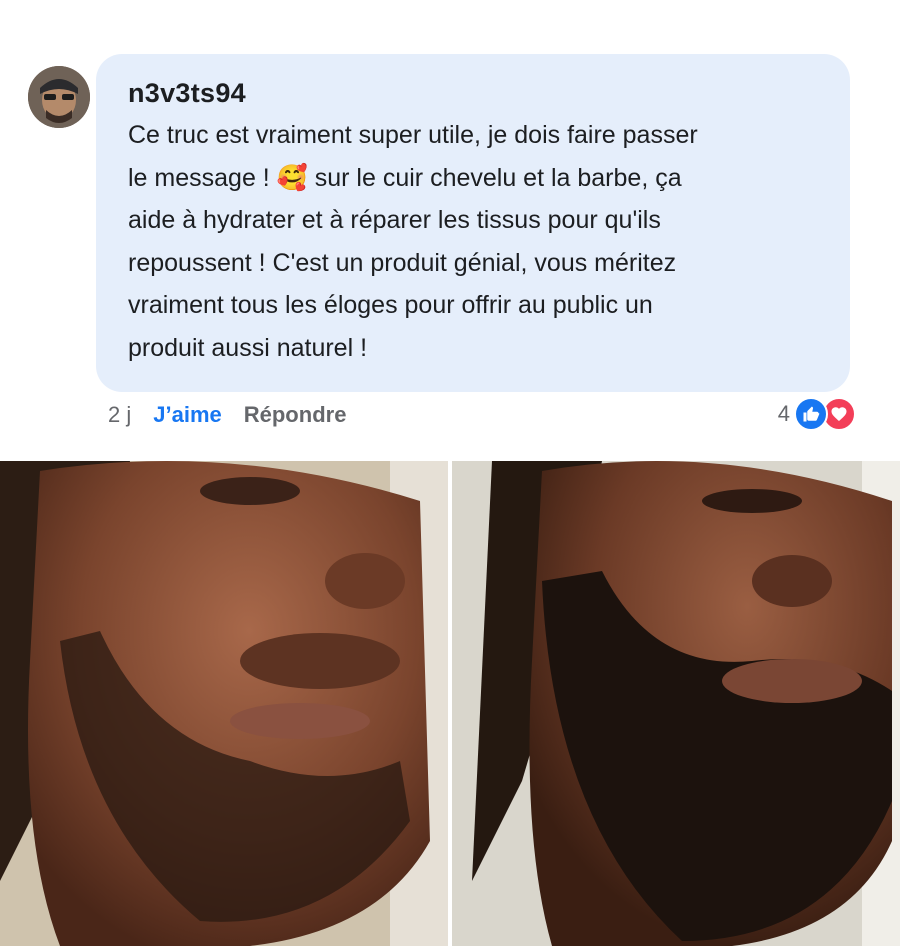 The image size is (900, 946). What do you see at coordinates (227, 415) in the screenshot?
I see `comment-actions: 2 j J’aime Répondre` at bounding box center [227, 415].